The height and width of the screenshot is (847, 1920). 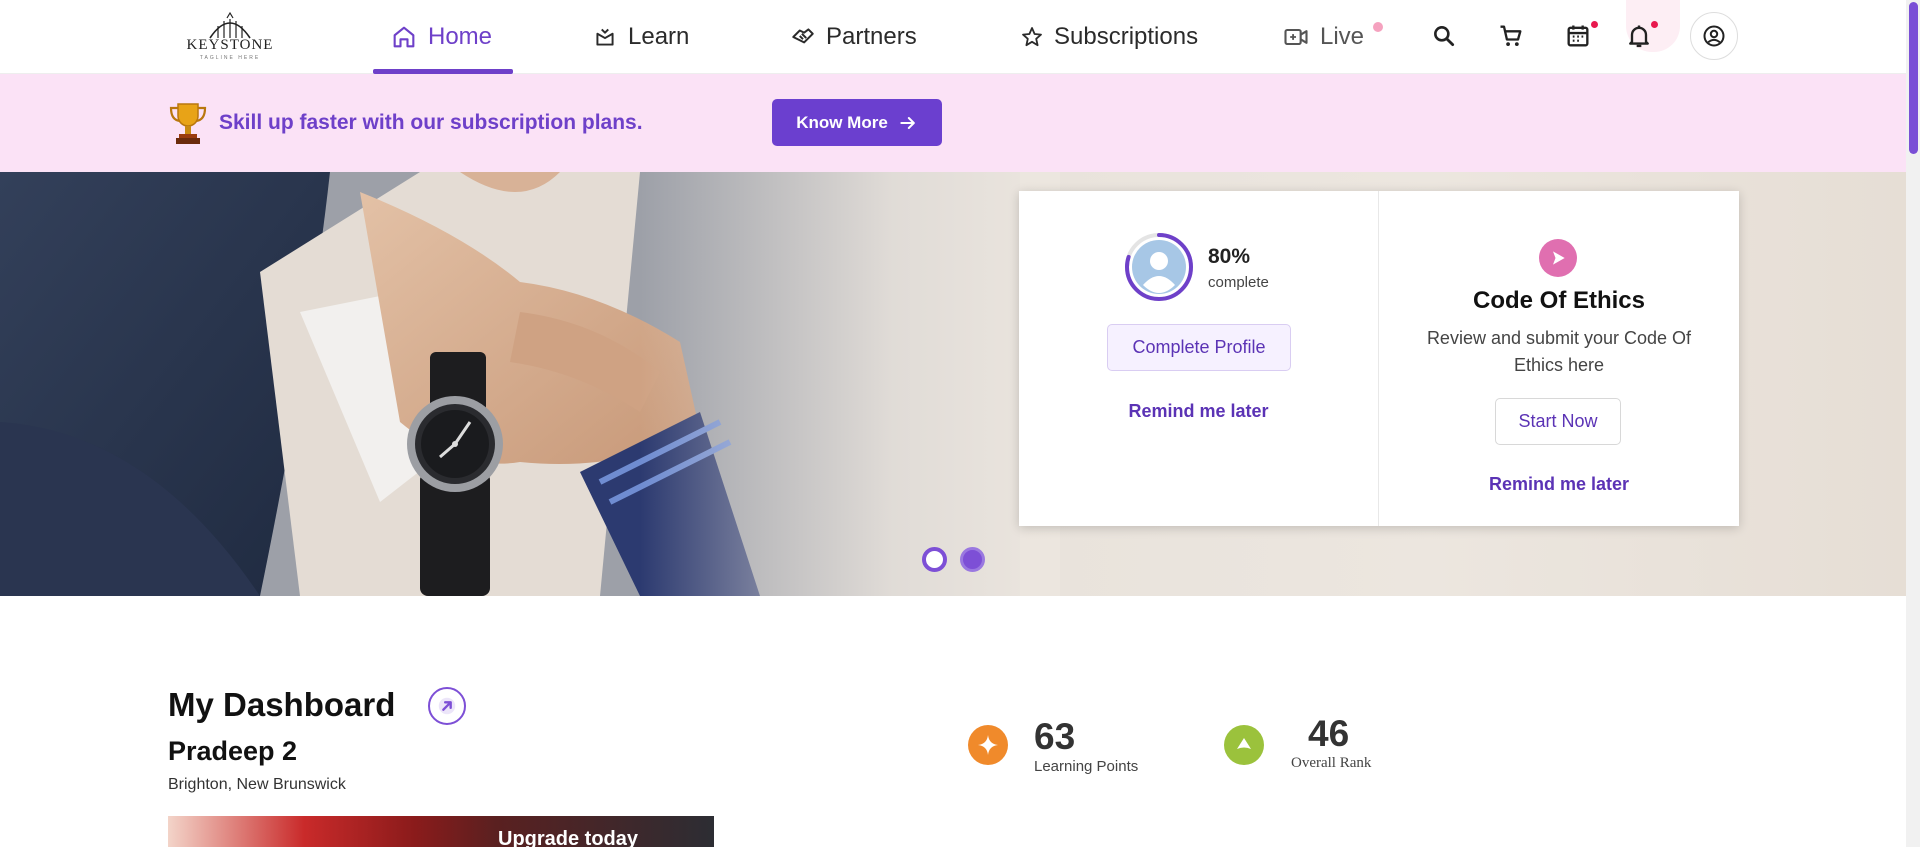 What do you see at coordinates (1559, 484) in the screenshot?
I see `remind-later-ethics-link: Remind me later` at bounding box center [1559, 484].